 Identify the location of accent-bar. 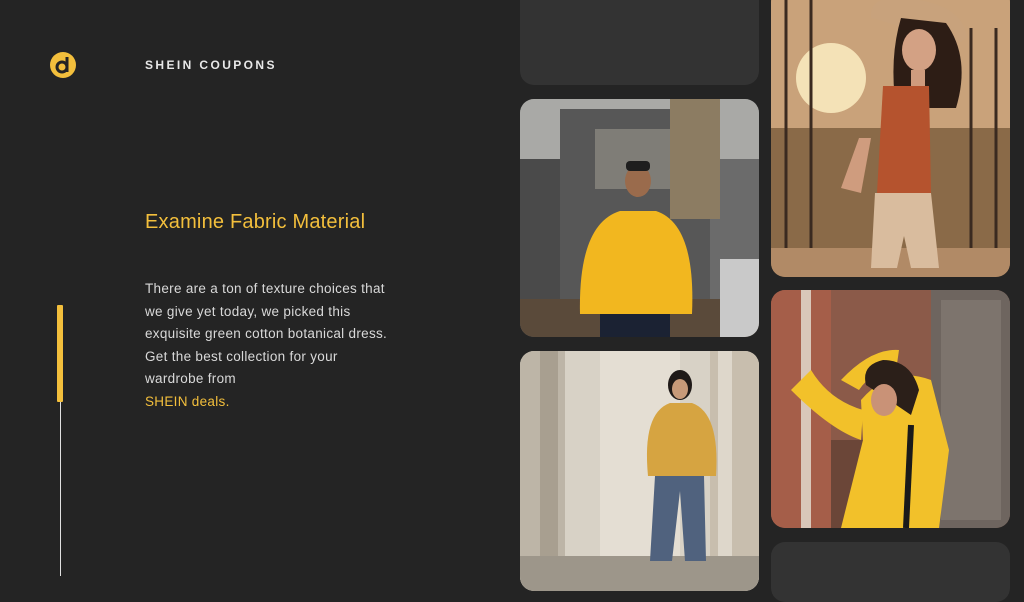
(60, 353).